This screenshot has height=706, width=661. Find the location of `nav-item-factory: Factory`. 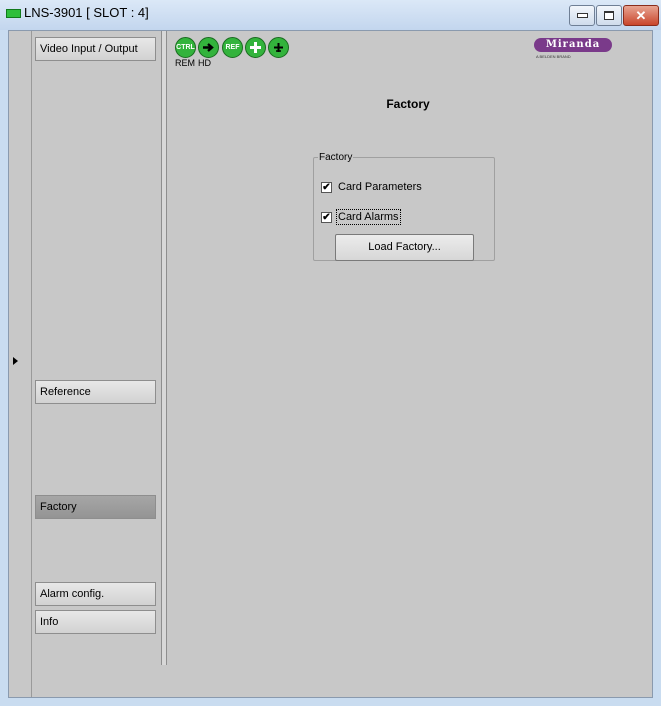

nav-item-factory: Factory is located at coordinates (95, 507).